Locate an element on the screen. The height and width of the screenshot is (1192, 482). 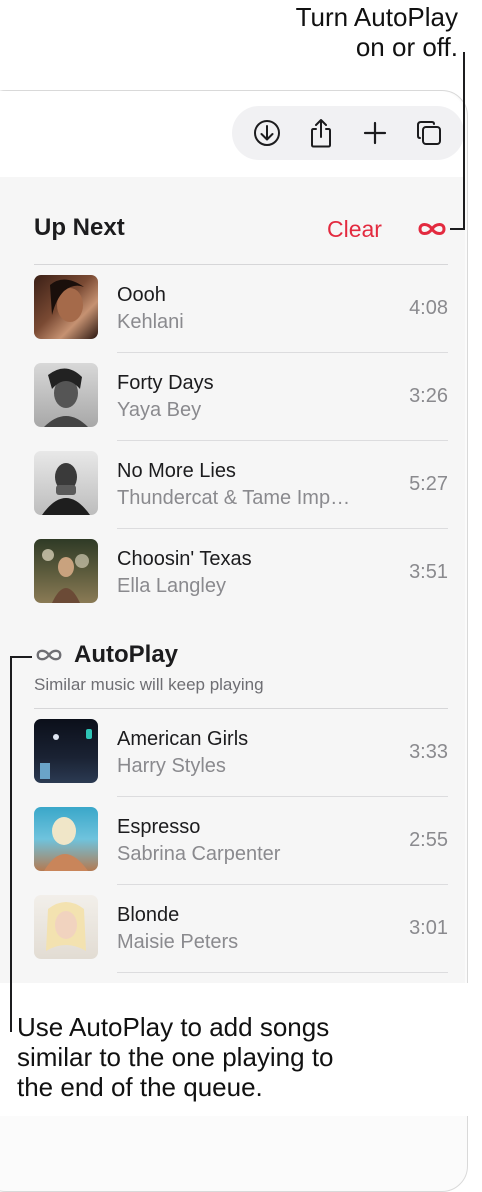
callout-line: the end of the queue. is located at coordinates (140, 1087).